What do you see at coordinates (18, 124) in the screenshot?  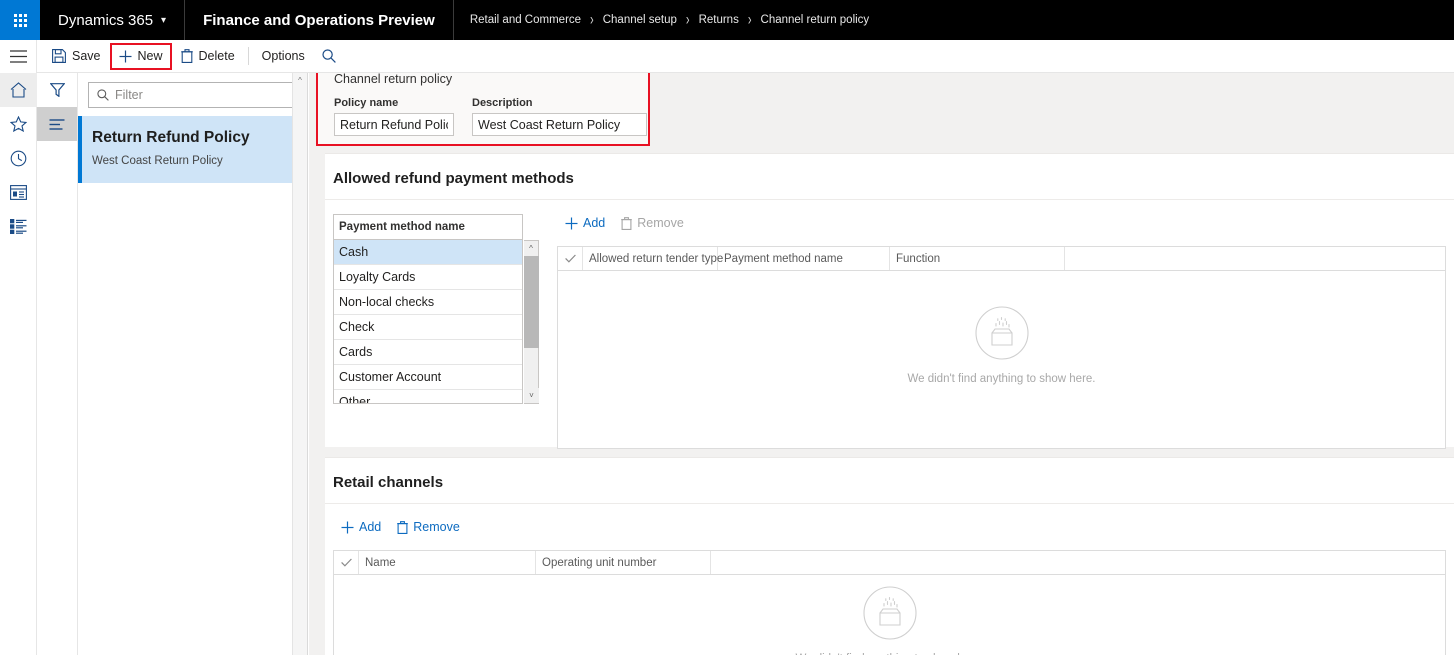 I see `star-icon` at bounding box center [18, 124].